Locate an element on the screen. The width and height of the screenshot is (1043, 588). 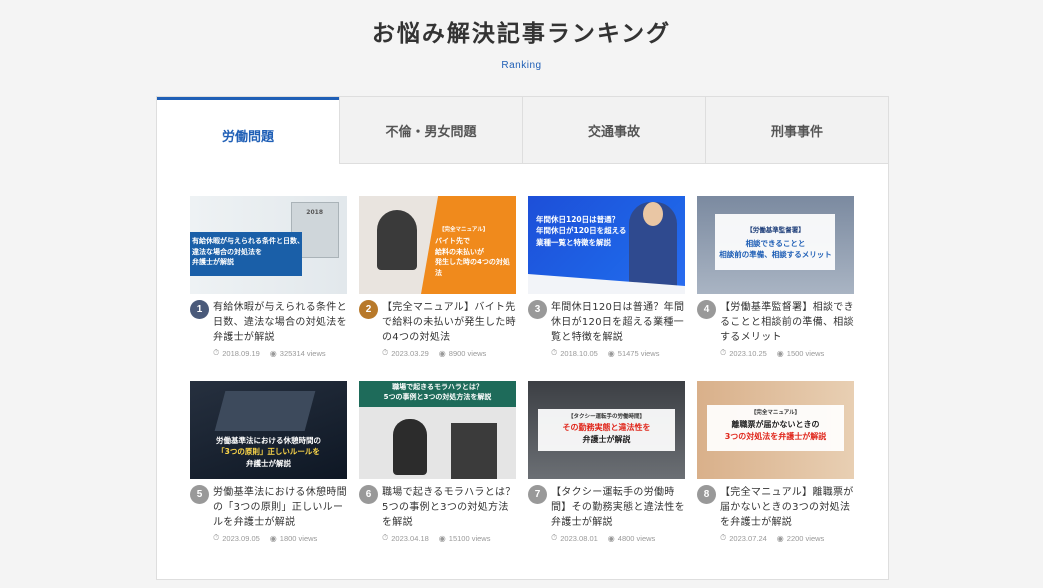
thumbnail-caption: 職場で起きるモラハラとは？ 5つの事例と3つの対処方法を解説 is located at coordinates (437, 392).